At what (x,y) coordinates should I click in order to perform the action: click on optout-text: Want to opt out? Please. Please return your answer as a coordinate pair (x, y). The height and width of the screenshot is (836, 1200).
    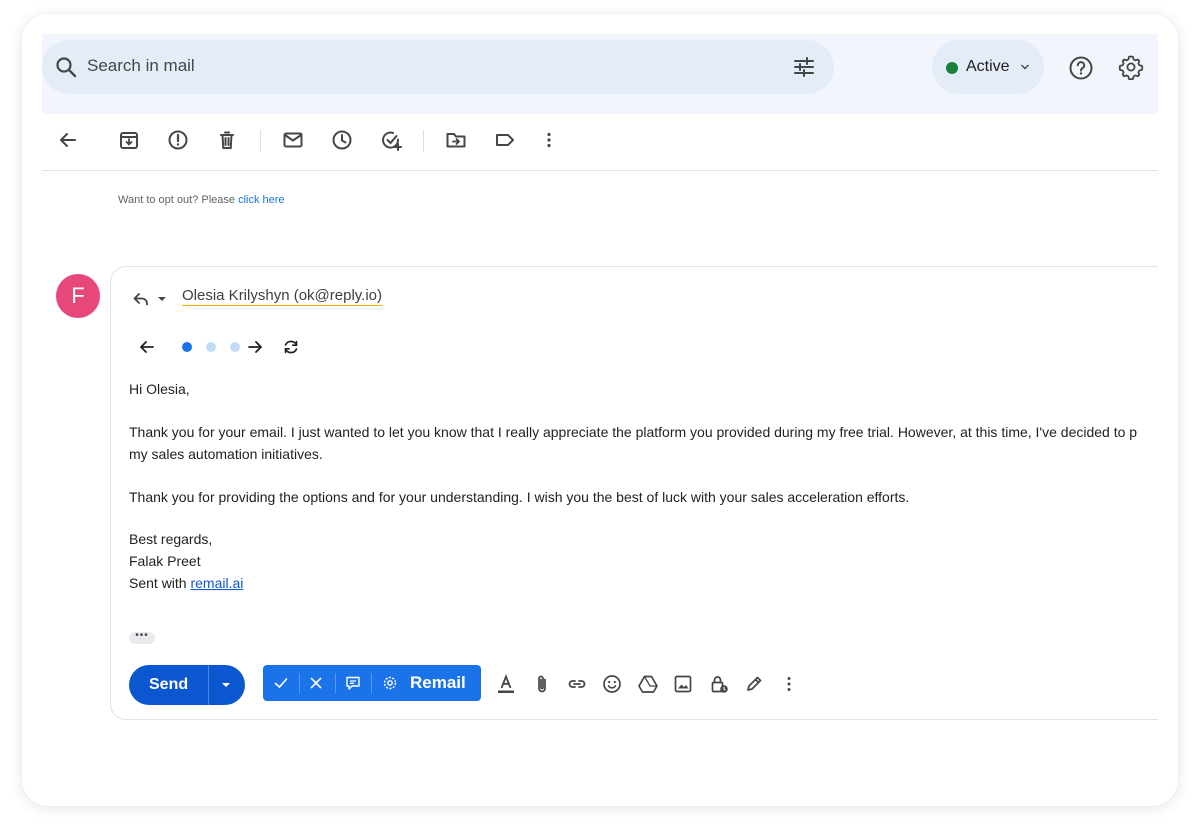
    Looking at the image, I should click on (176, 200).